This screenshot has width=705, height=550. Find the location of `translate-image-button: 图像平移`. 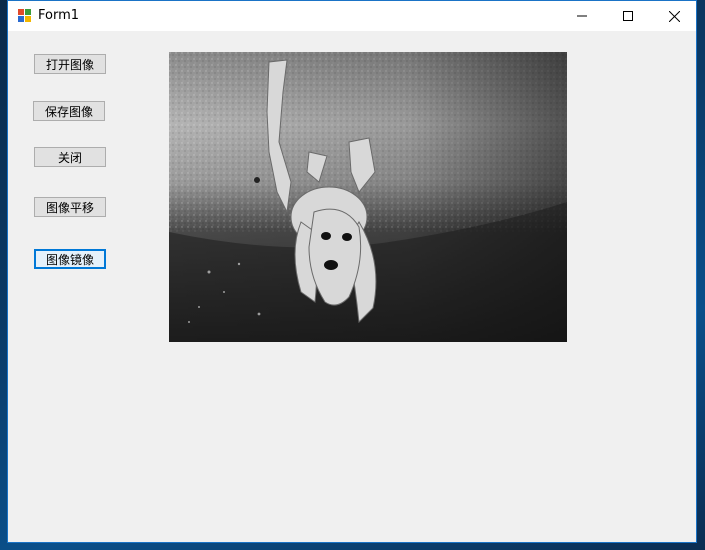

translate-image-button: 图像平移 is located at coordinates (70, 207).